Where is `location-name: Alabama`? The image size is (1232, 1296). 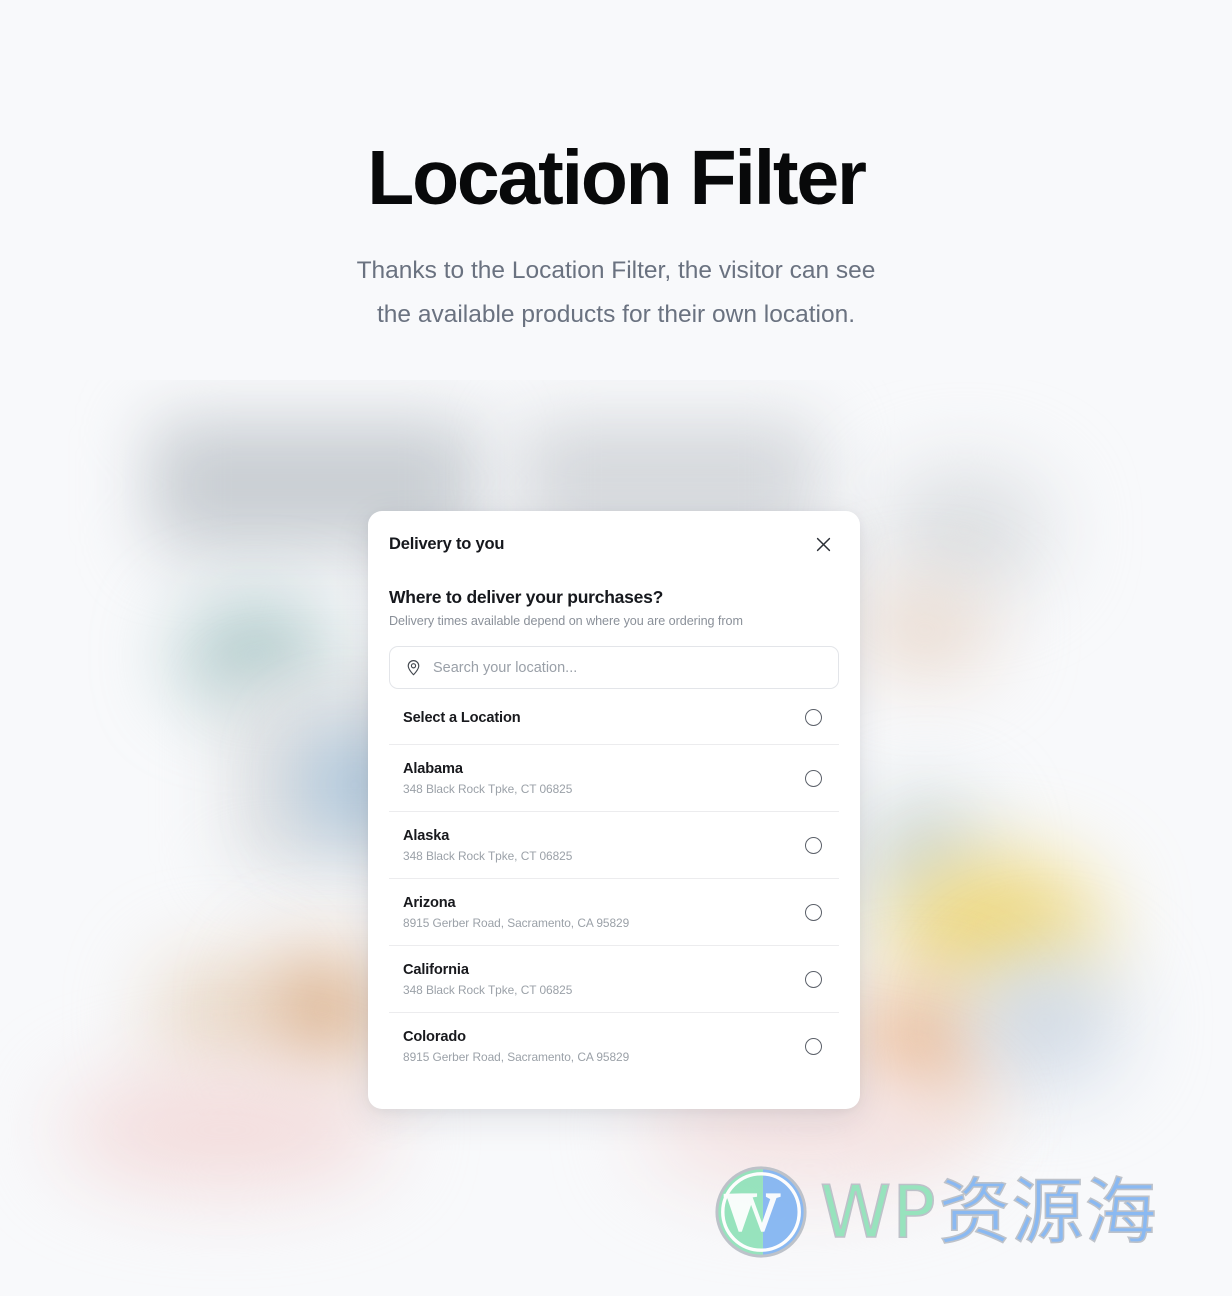
location-name: Alabama is located at coordinates (433, 769).